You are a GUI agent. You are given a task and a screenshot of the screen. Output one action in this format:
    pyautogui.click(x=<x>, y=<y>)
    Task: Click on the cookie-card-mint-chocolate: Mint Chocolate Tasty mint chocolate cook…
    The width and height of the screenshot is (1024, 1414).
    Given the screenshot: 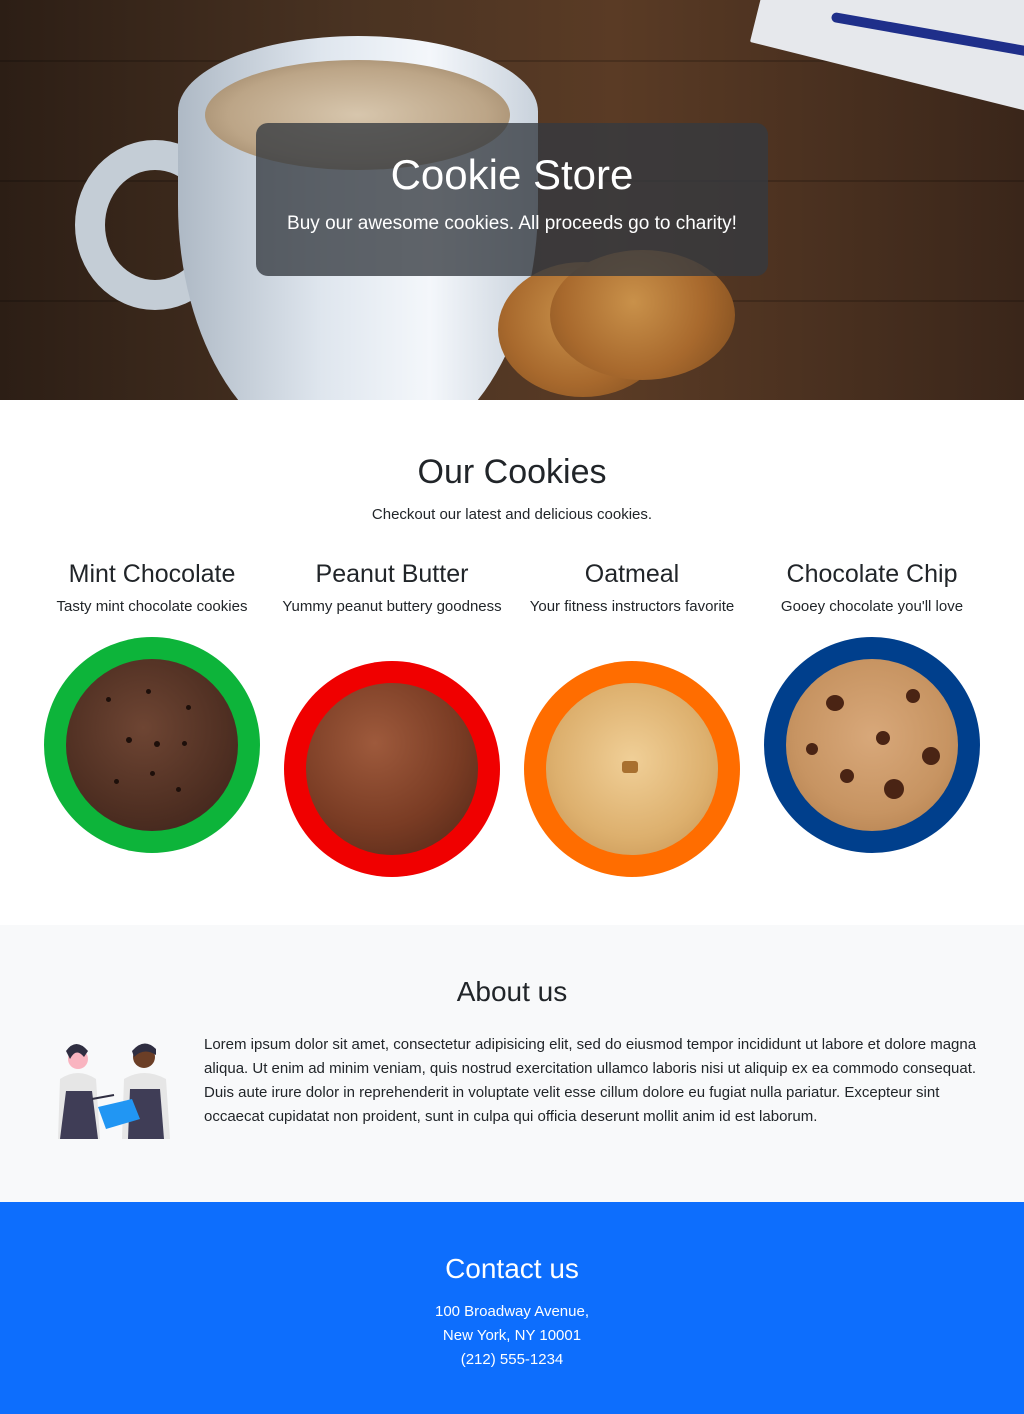 What is the action you would take?
    pyautogui.click(x=152, y=588)
    